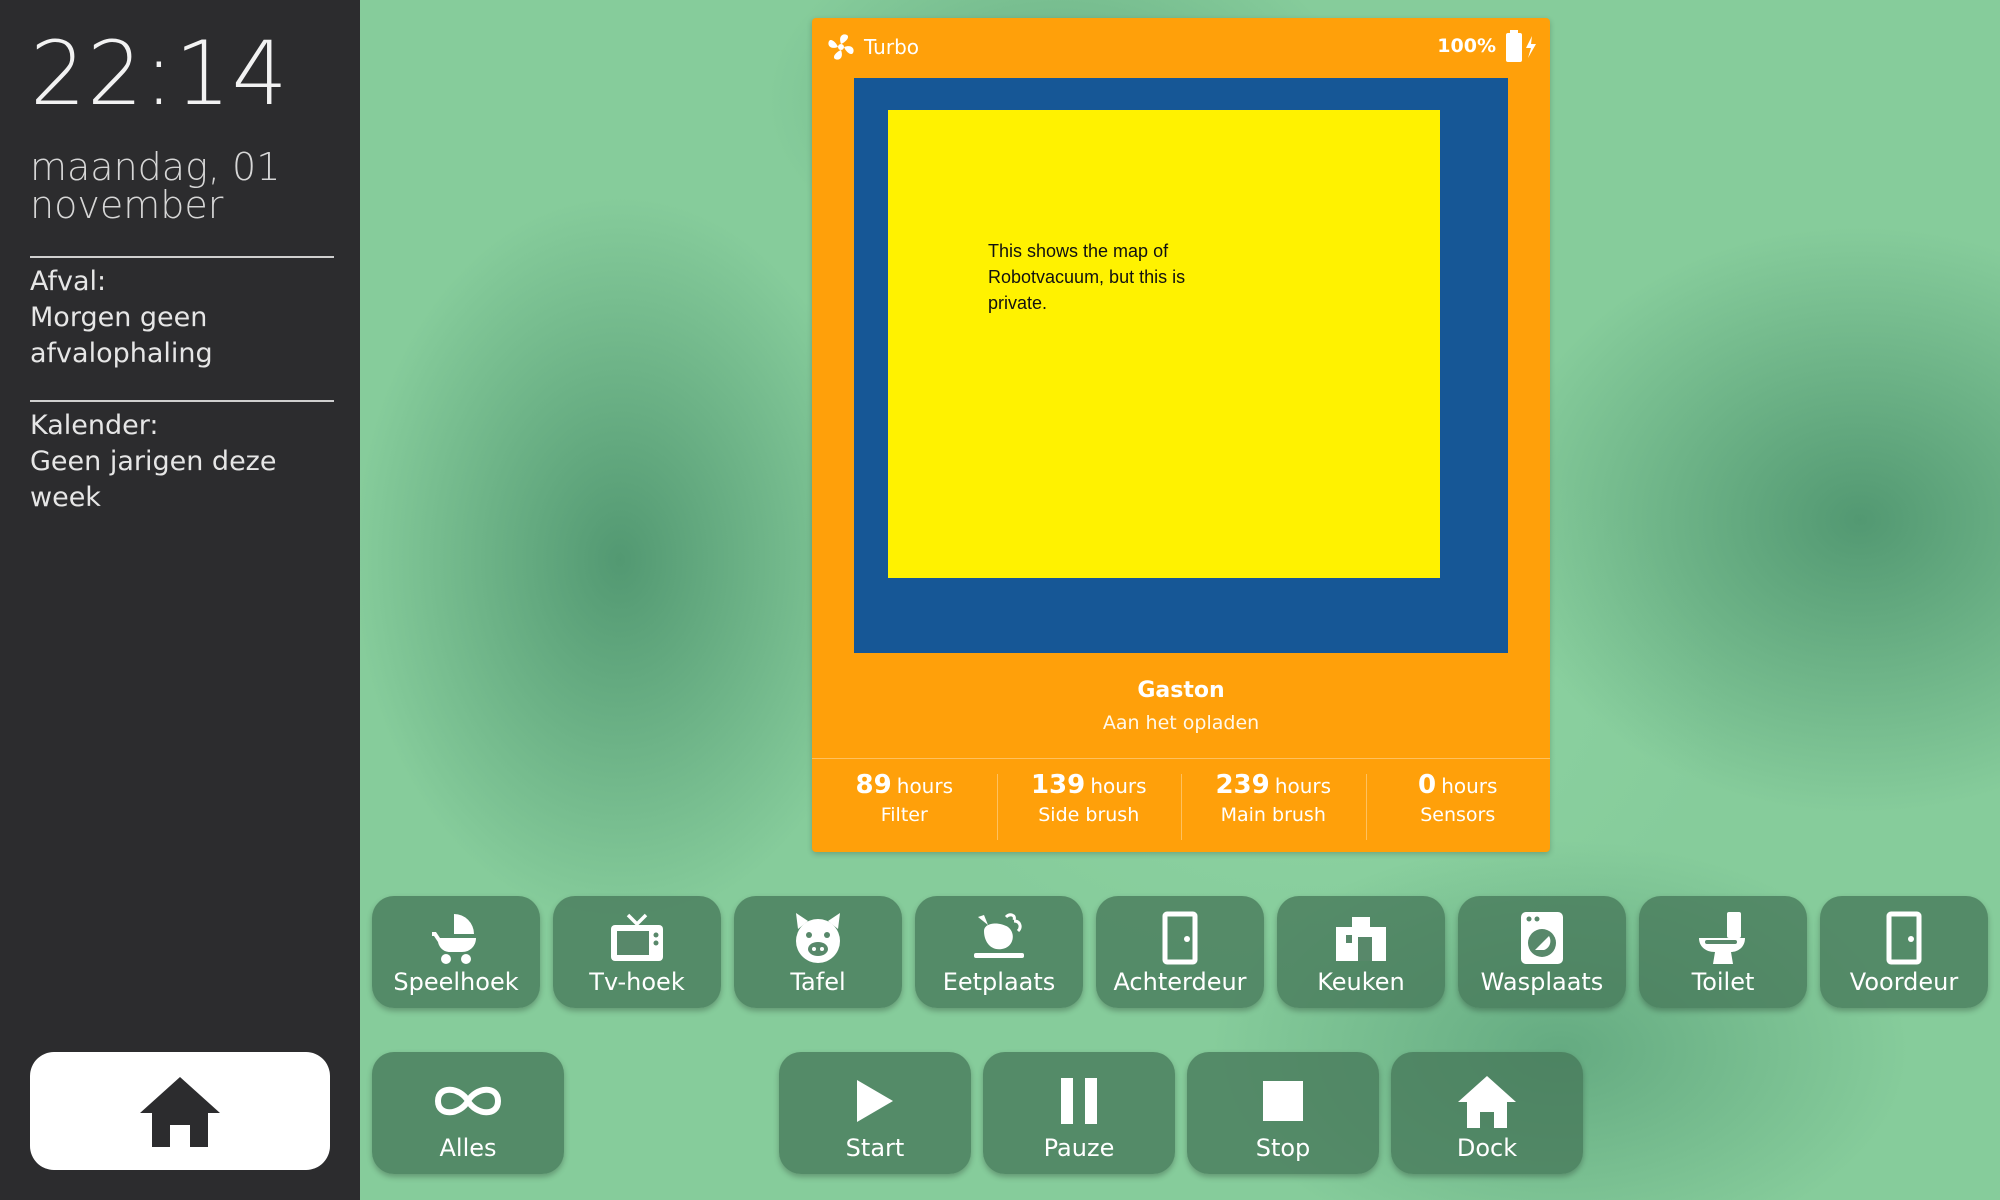  What do you see at coordinates (1542, 982) in the screenshot?
I see `room-label: Wasplaats` at bounding box center [1542, 982].